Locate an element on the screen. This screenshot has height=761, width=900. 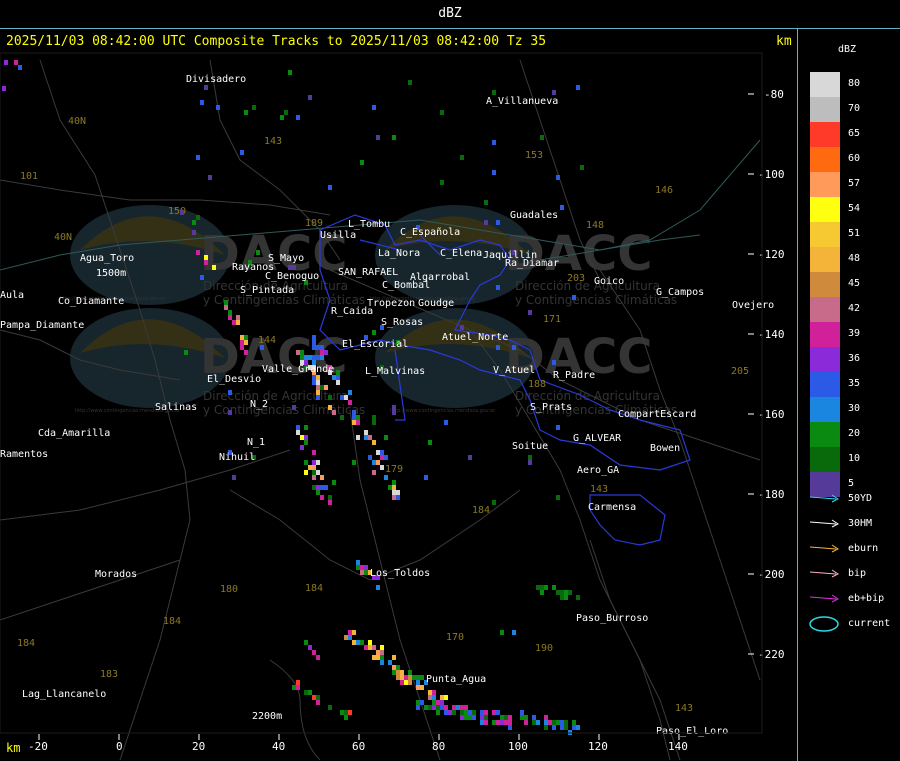
town-label: Carmensa is located at coordinates (612, 507).